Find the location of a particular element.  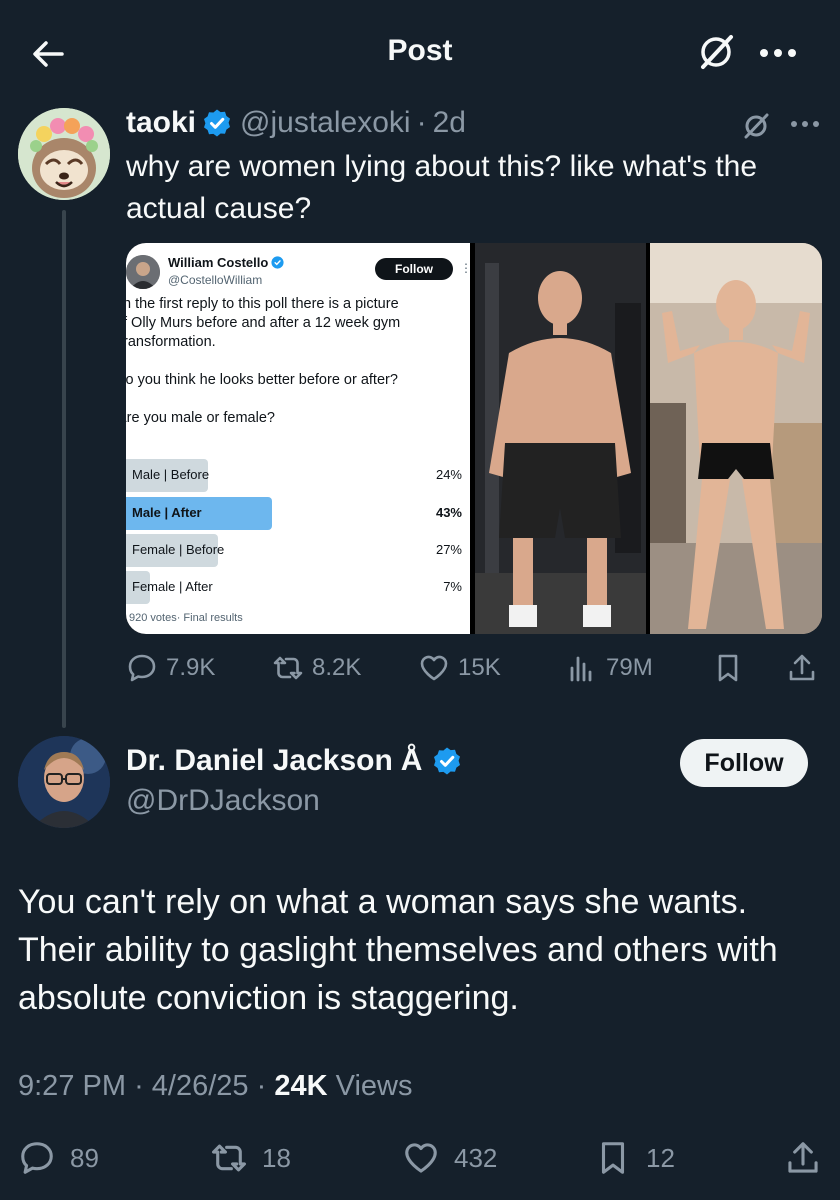

repost-button: 8.2K is located at coordinates (316, 668).